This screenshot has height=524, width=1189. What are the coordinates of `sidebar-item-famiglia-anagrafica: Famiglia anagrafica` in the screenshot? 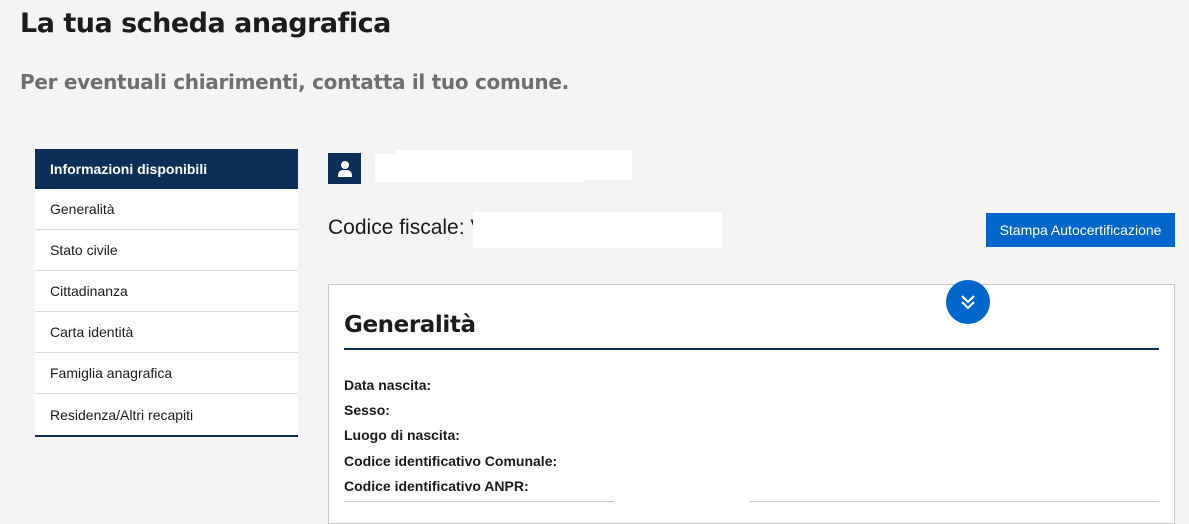 It's located at (166, 373).